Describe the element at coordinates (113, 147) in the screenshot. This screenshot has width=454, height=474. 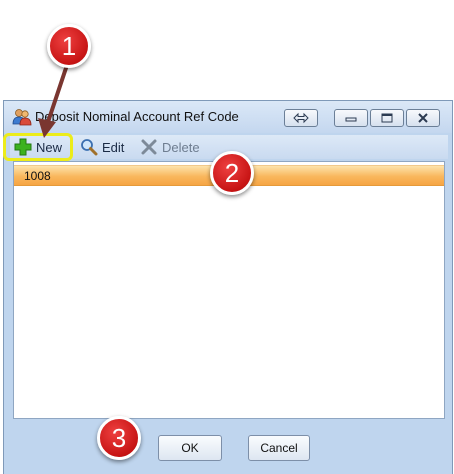
I see `edit-label: Edit` at that location.